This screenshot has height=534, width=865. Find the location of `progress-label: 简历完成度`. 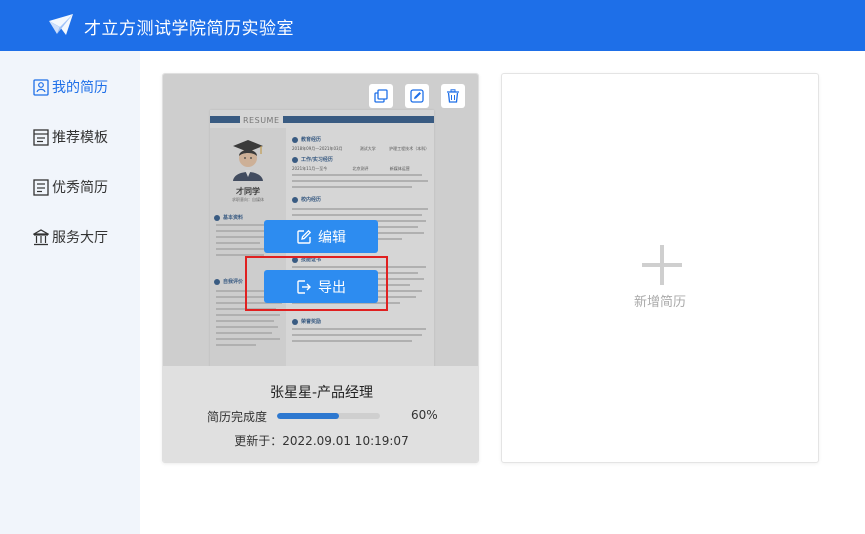

progress-label: 简历完成度 is located at coordinates (237, 417).